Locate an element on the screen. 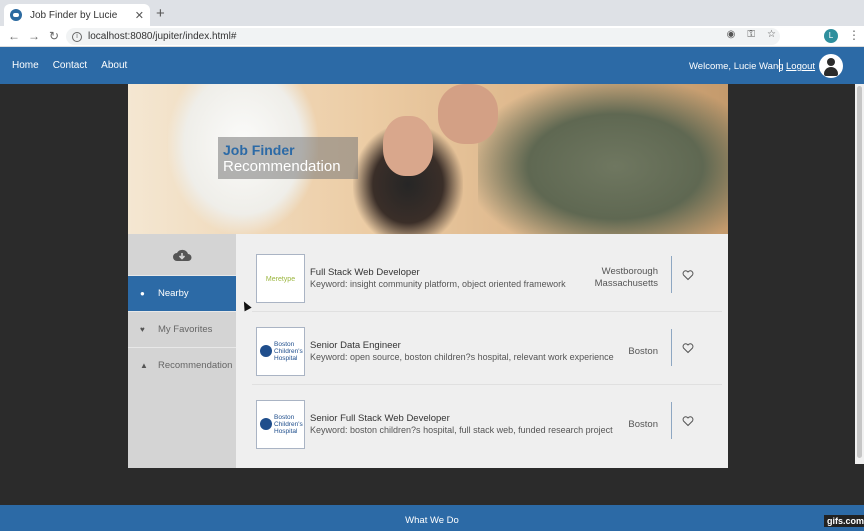 The width and height of the screenshot is (864, 531). footer: What We Do is located at coordinates (432, 518).